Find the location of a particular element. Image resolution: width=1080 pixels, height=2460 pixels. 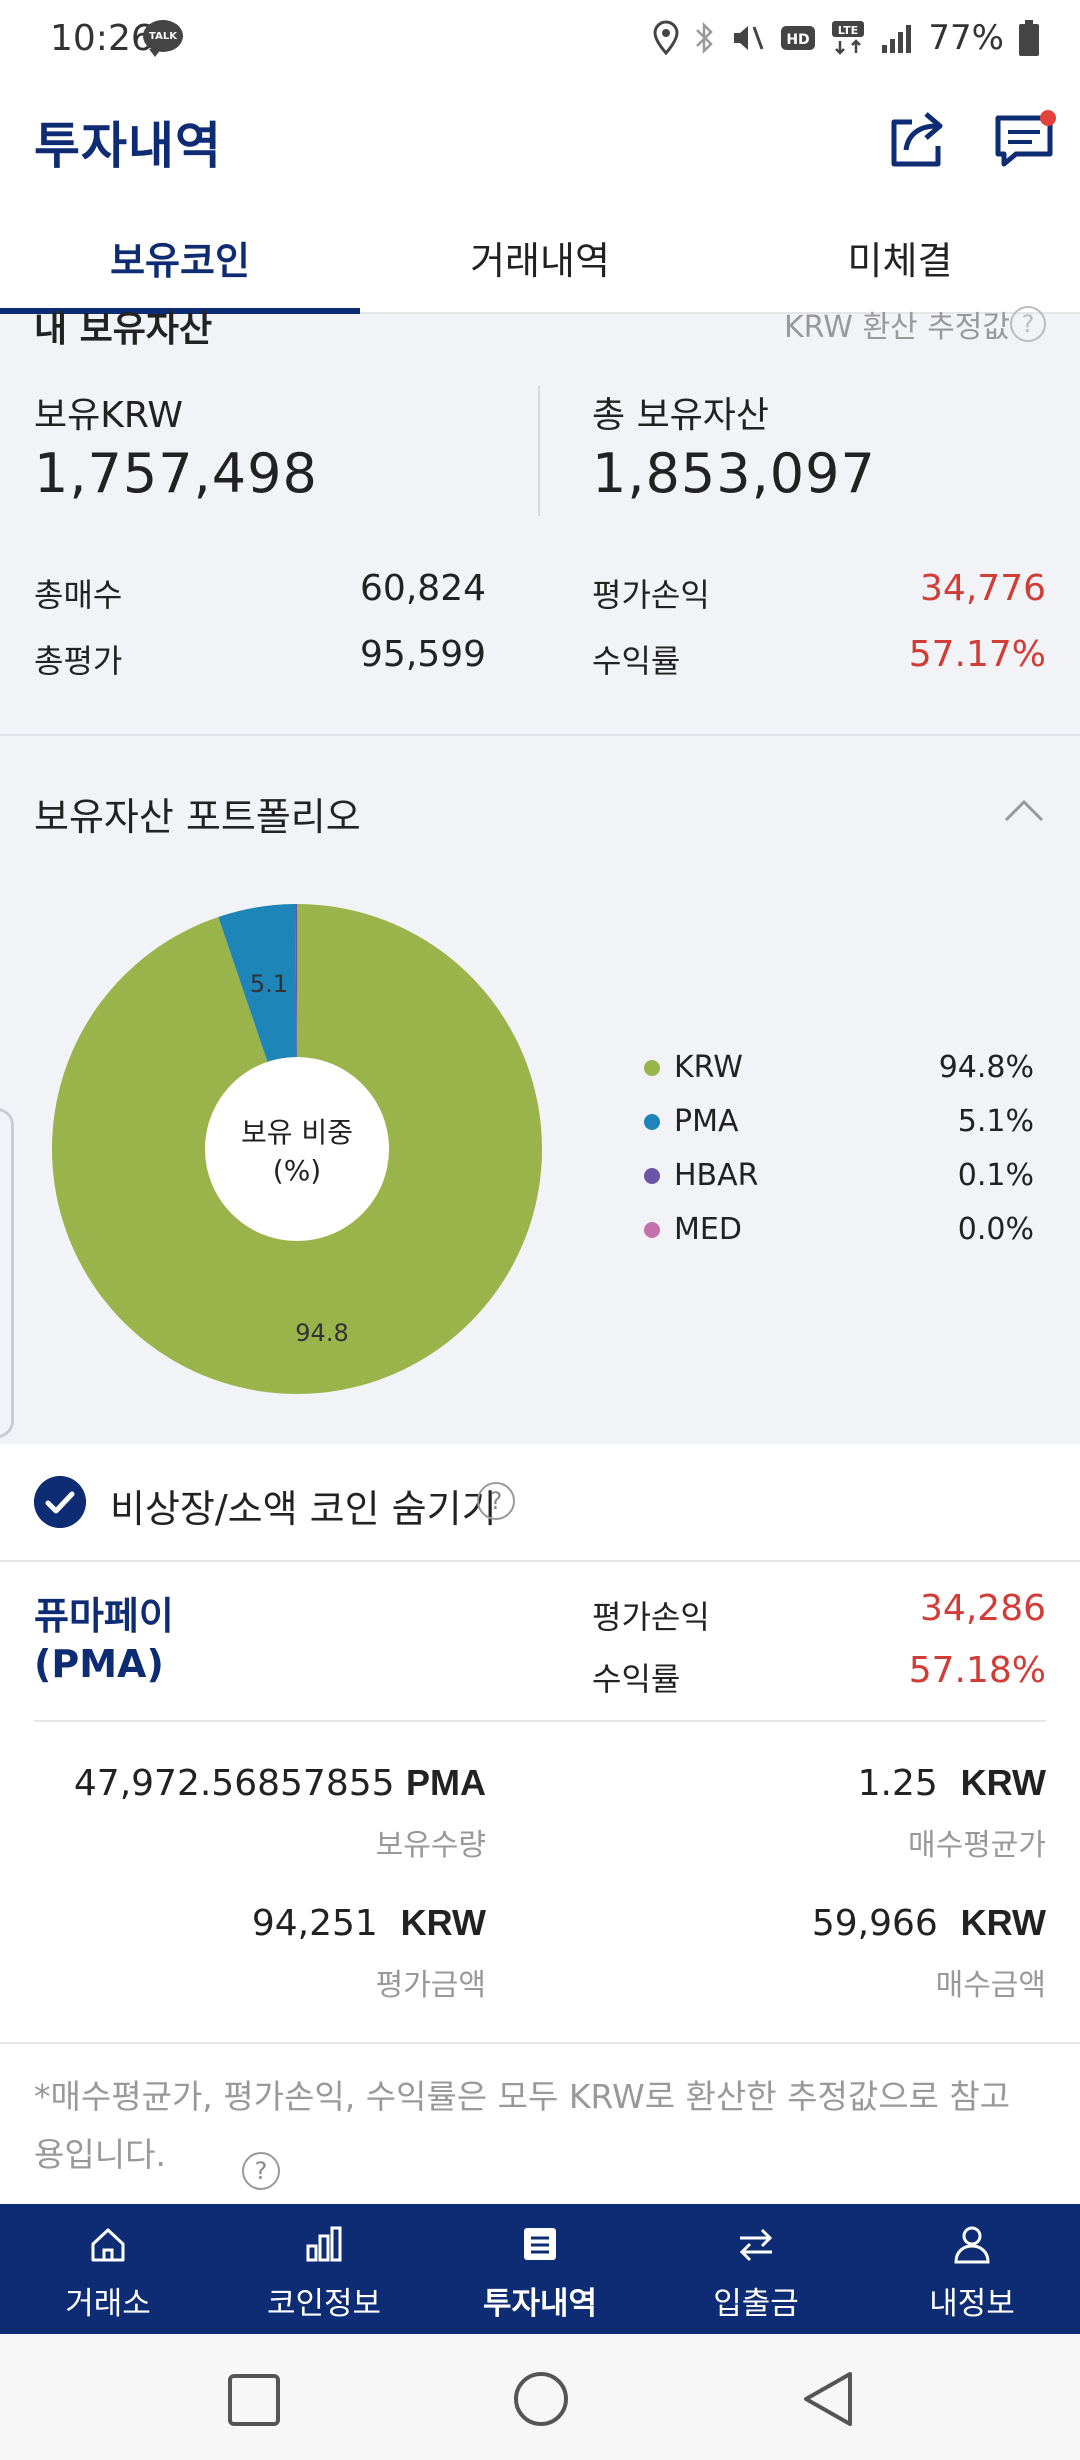

mute-icon is located at coordinates (749, 38).